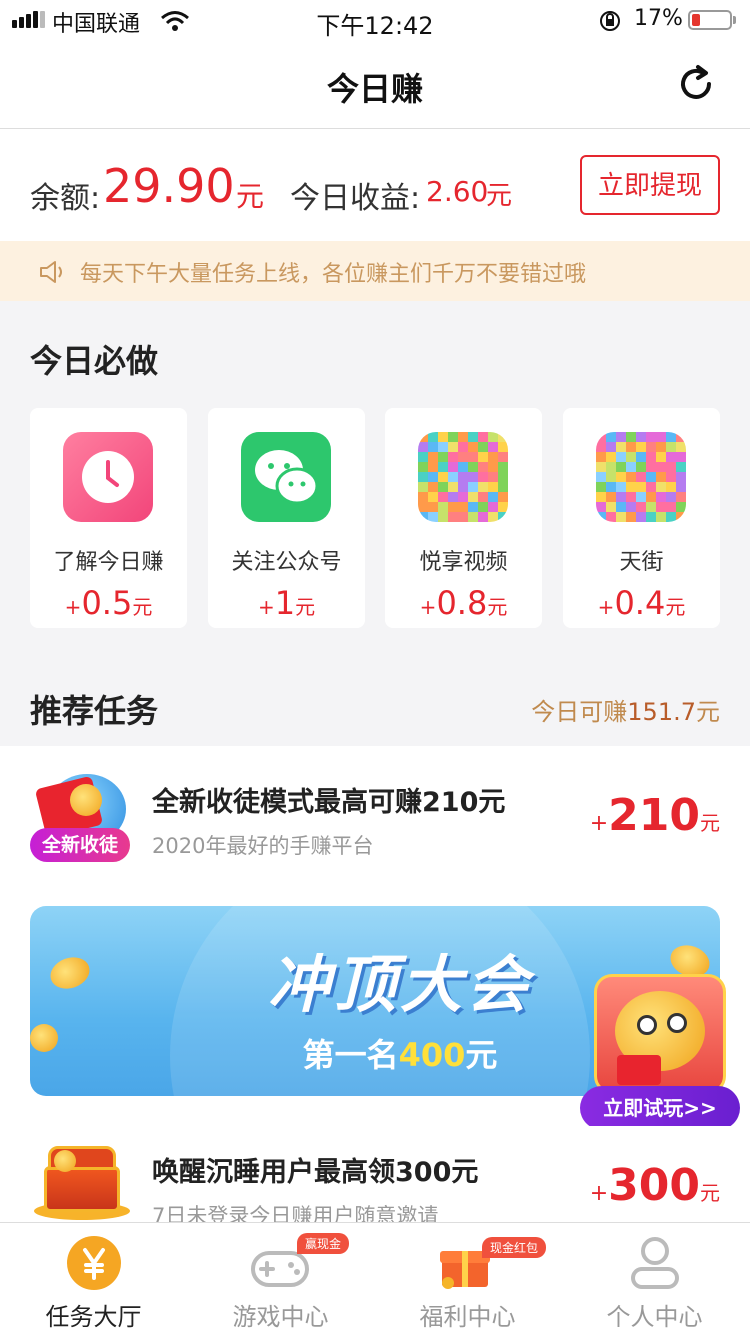 The height and width of the screenshot is (1335, 750). What do you see at coordinates (285, 603) in the screenshot?
I see `reward-amount: 1` at bounding box center [285, 603].